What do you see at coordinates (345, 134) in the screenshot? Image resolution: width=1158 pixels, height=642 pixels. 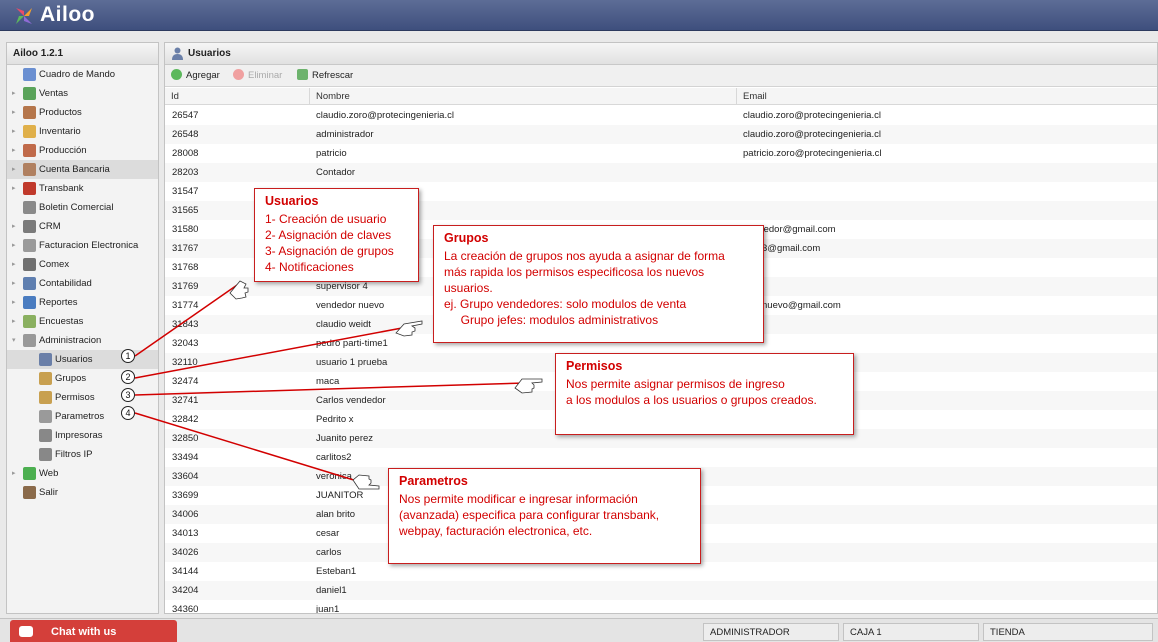 I see `cell-name: administrador` at bounding box center [345, 134].